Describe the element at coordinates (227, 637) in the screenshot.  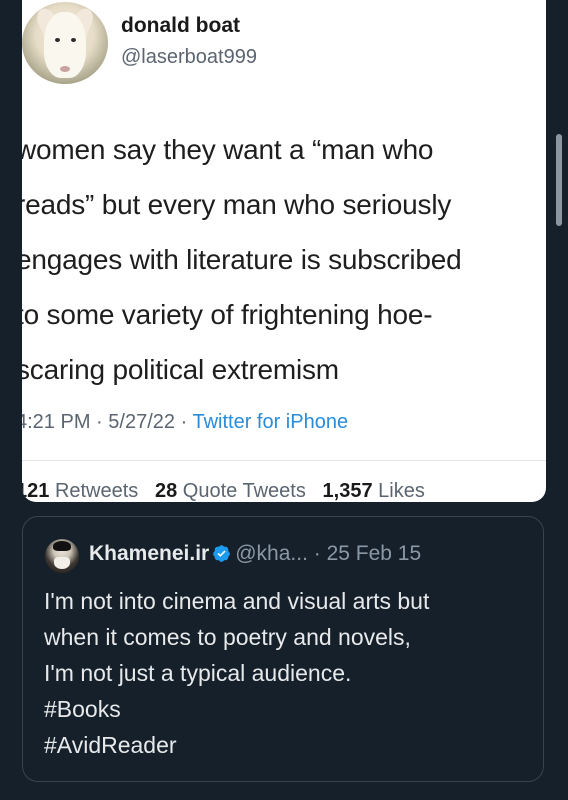
I see `quoted-text-line: when it comes to poetry and novels,` at that location.